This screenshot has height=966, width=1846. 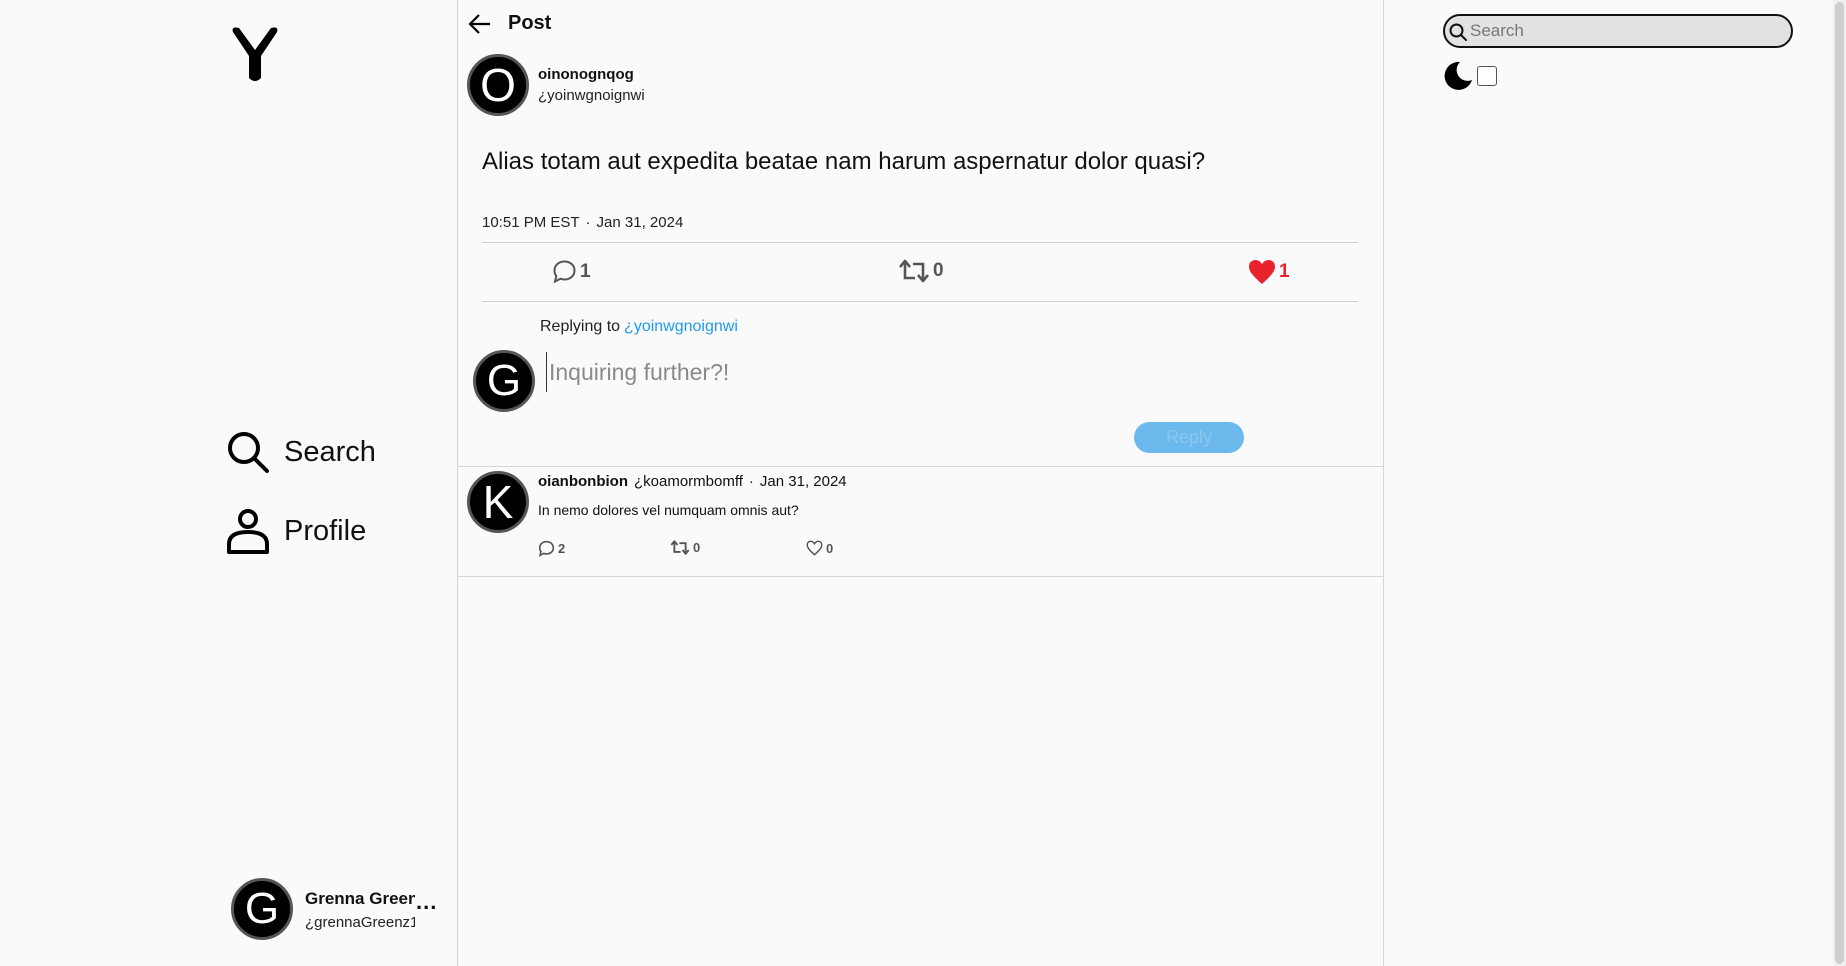 What do you see at coordinates (330, 451) in the screenshot?
I see `nav-search-label: Search` at bounding box center [330, 451].